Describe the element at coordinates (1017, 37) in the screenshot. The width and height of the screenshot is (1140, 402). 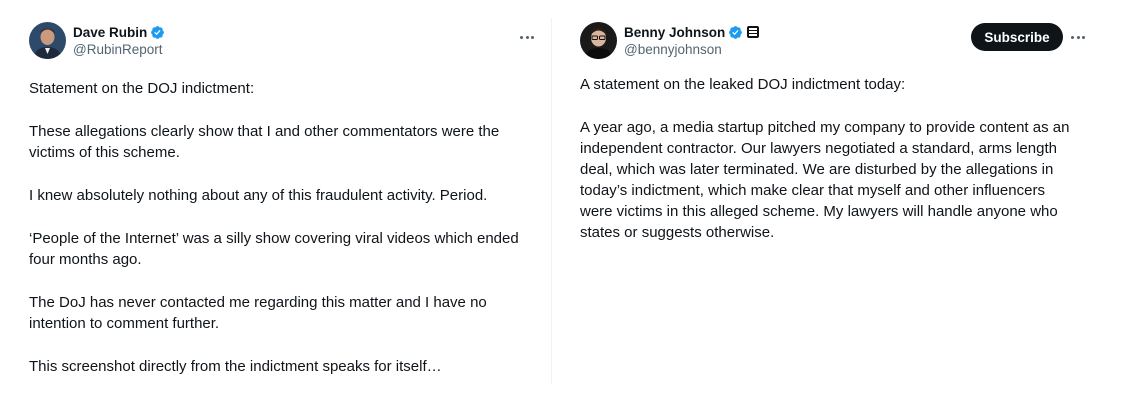
I see `subscribe-button: Subscribe` at that location.